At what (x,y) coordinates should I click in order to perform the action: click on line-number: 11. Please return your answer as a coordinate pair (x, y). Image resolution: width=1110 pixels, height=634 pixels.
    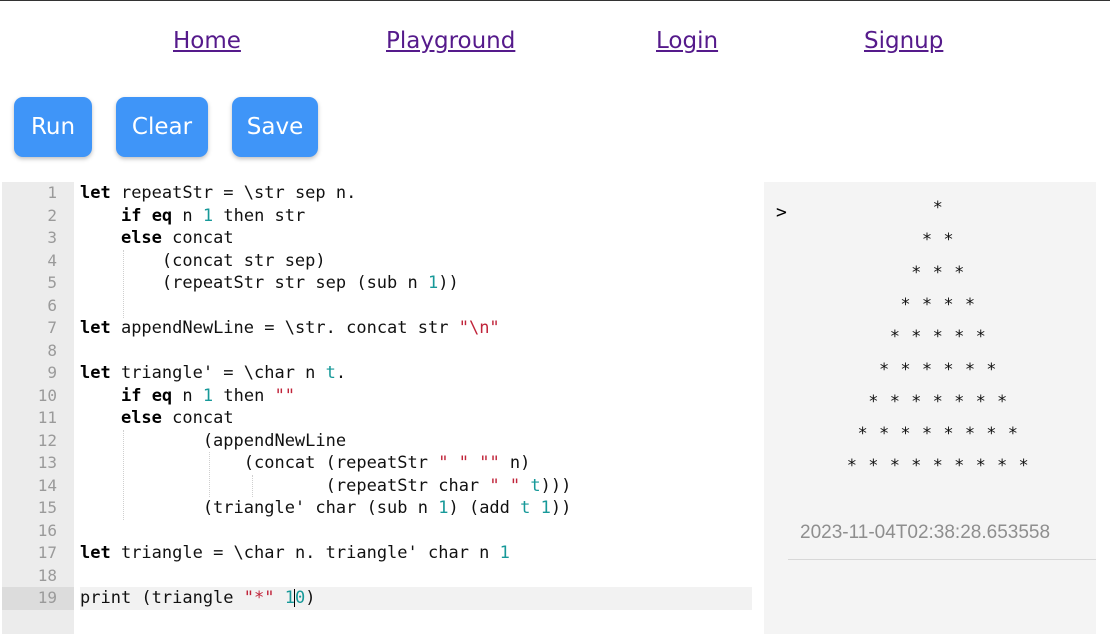
    Looking at the image, I should click on (47, 417).